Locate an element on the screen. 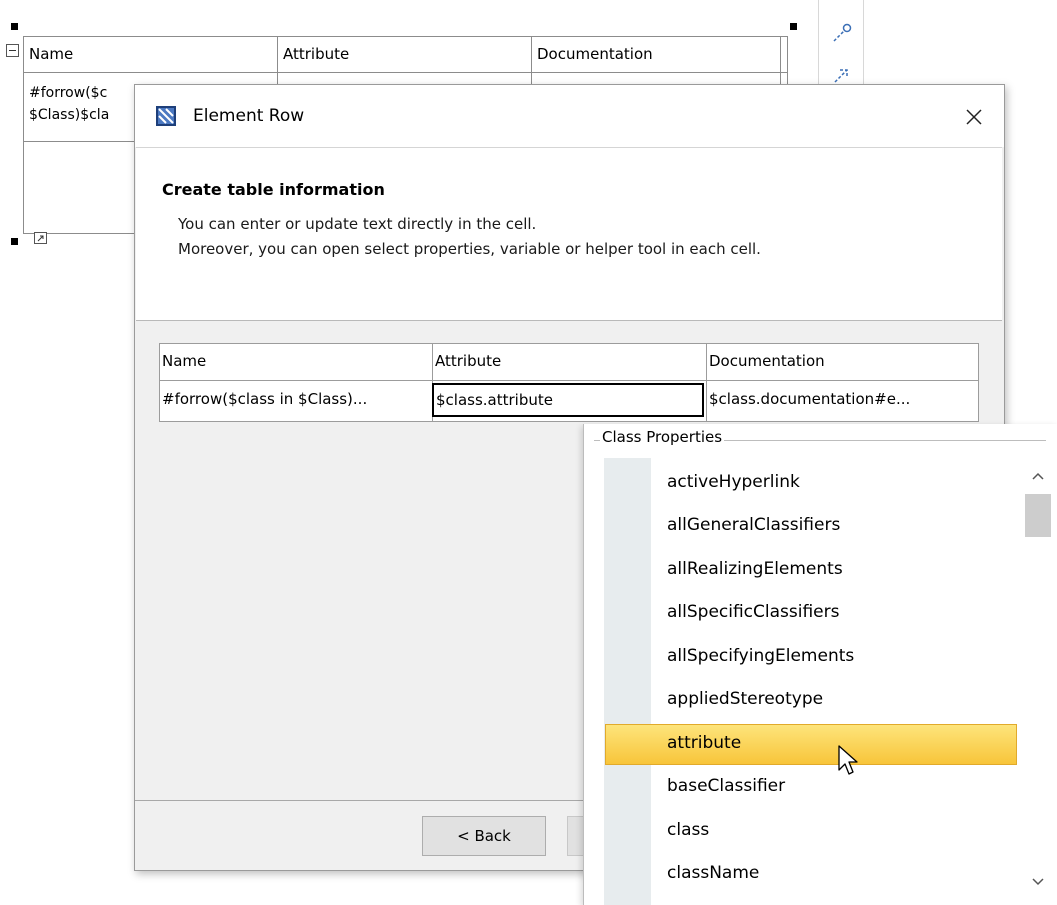 The image size is (1057, 905). resize-arrow-icon is located at coordinates (842, 75).